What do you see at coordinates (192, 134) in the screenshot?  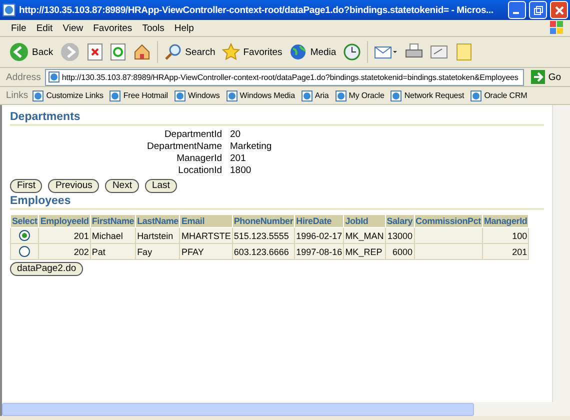 I see `field-label: DepartmentId` at bounding box center [192, 134].